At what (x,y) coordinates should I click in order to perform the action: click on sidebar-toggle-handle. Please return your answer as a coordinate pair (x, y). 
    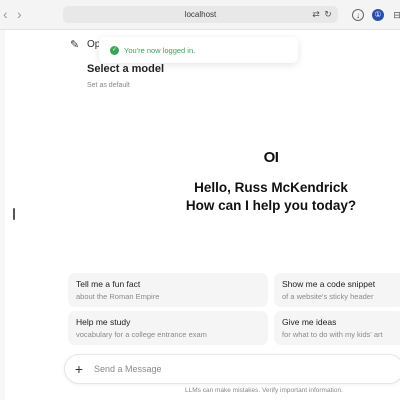
    Looking at the image, I should click on (14, 214).